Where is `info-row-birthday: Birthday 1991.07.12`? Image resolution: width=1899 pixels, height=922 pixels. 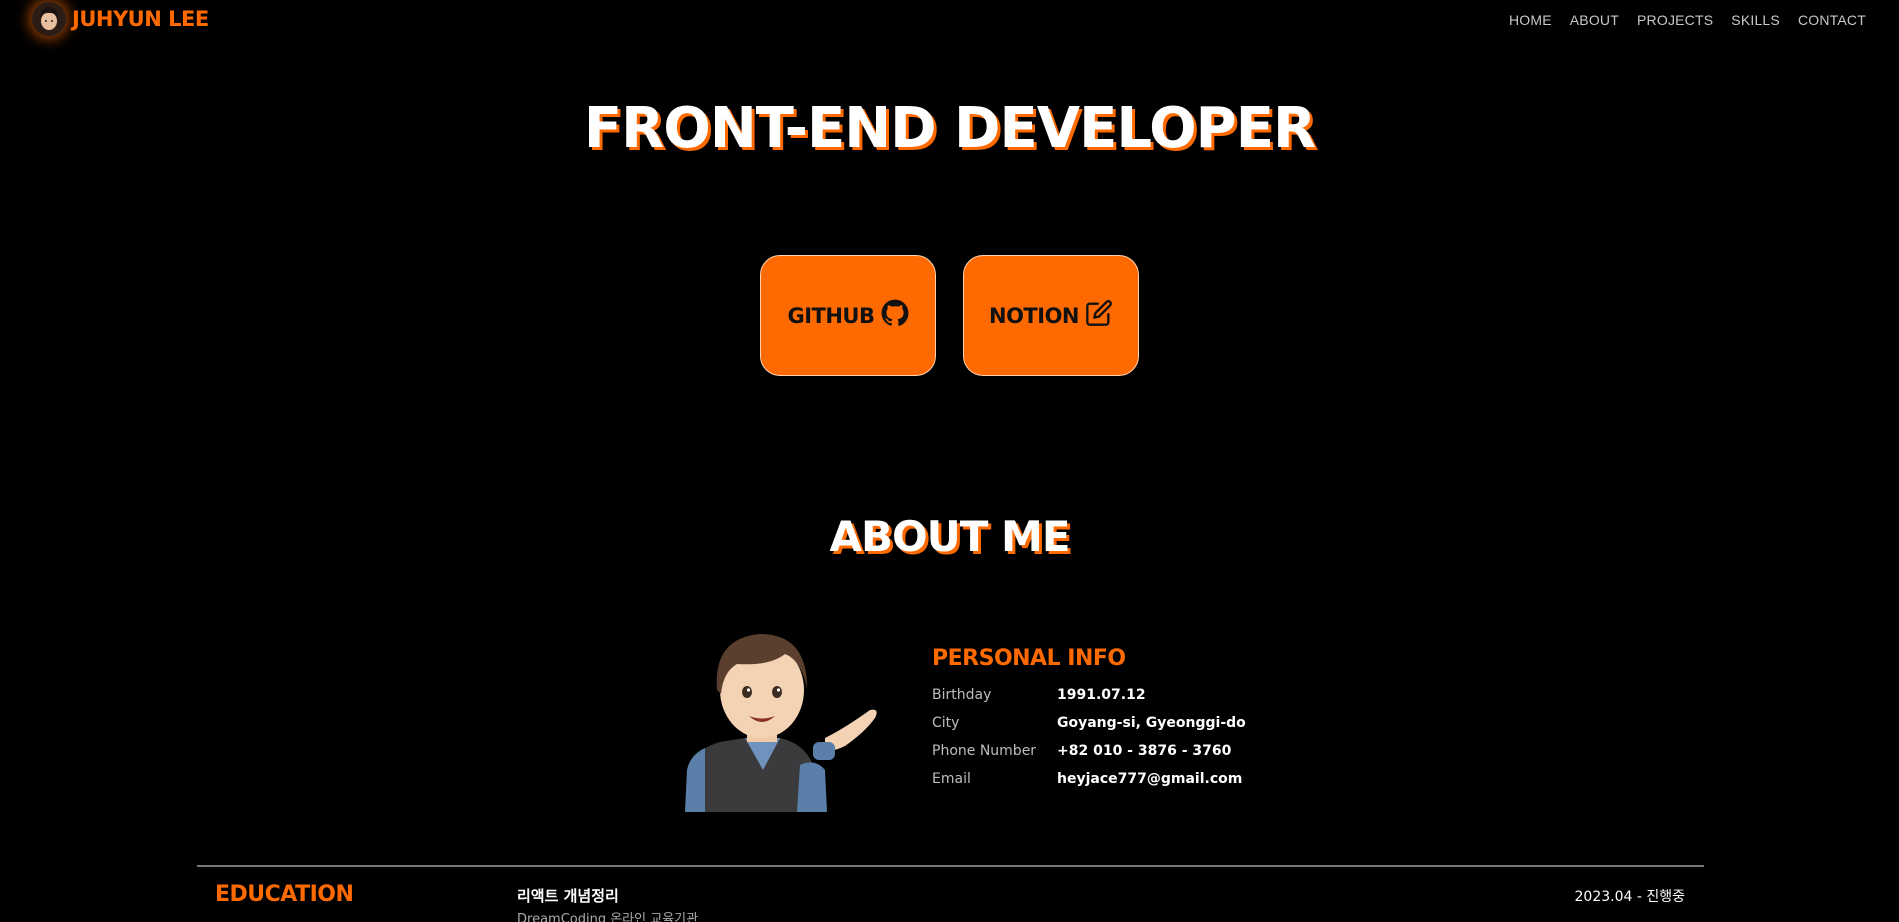
info-row-birthday: Birthday 1991.07.12 is located at coordinates (1132, 695).